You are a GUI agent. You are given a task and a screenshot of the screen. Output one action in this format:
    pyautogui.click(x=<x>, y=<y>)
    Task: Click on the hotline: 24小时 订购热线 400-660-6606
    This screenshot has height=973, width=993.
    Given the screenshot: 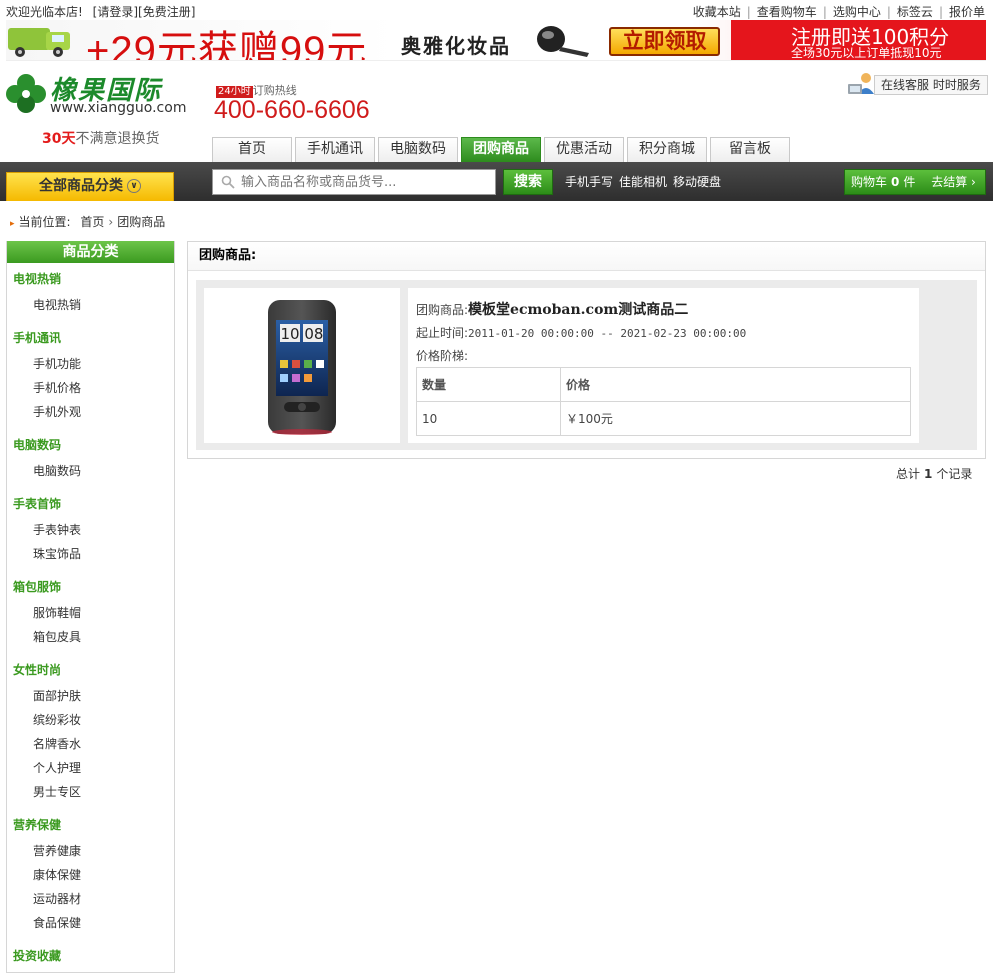 What is the action you would take?
    pyautogui.click(x=292, y=103)
    